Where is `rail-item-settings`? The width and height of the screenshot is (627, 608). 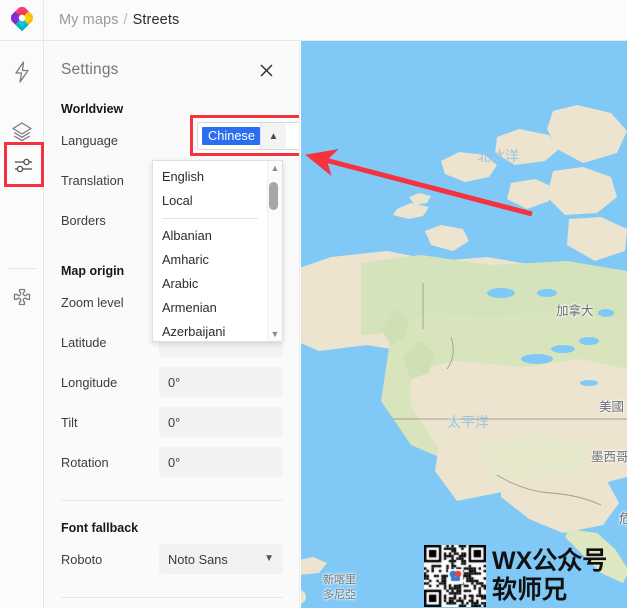
rail-item-settings is located at coordinates (24, 164).